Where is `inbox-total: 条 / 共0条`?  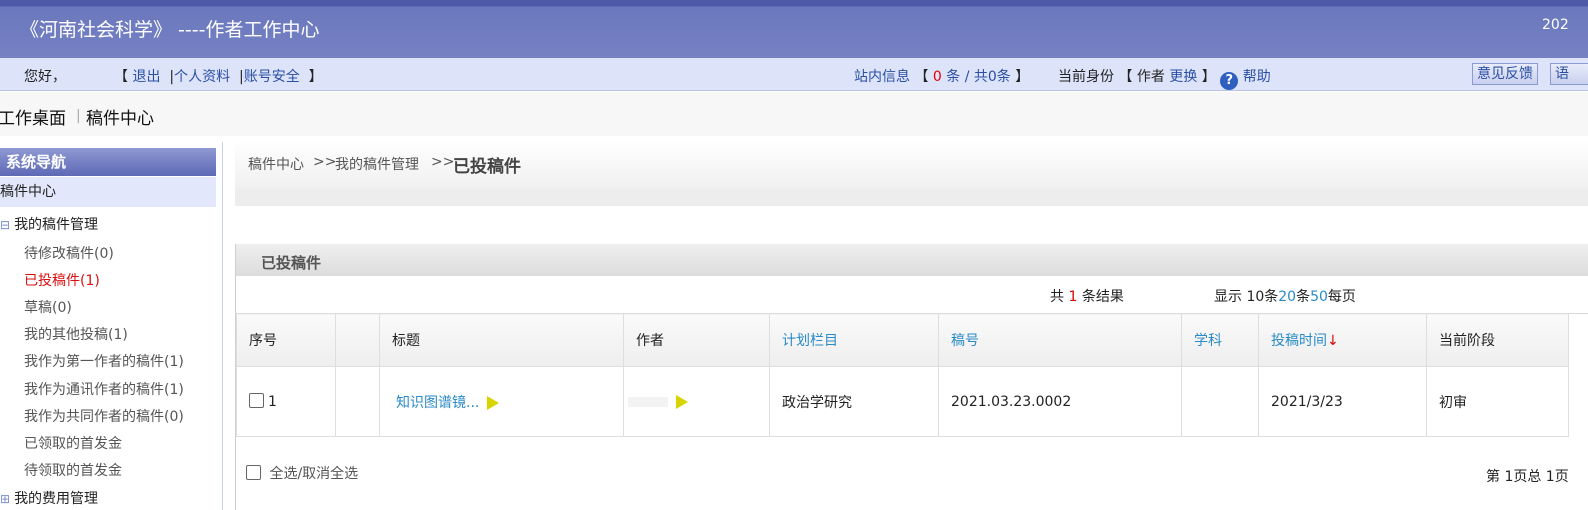
inbox-total: 条 / 共0条 is located at coordinates (978, 77).